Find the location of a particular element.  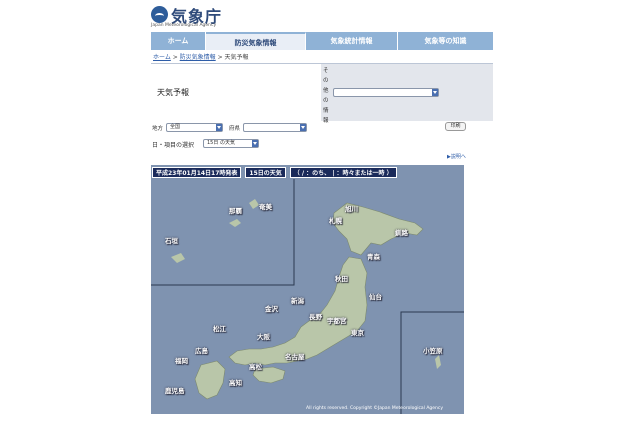

breadcrumb-disaster-info: 防災気象情報 is located at coordinates (198, 57).